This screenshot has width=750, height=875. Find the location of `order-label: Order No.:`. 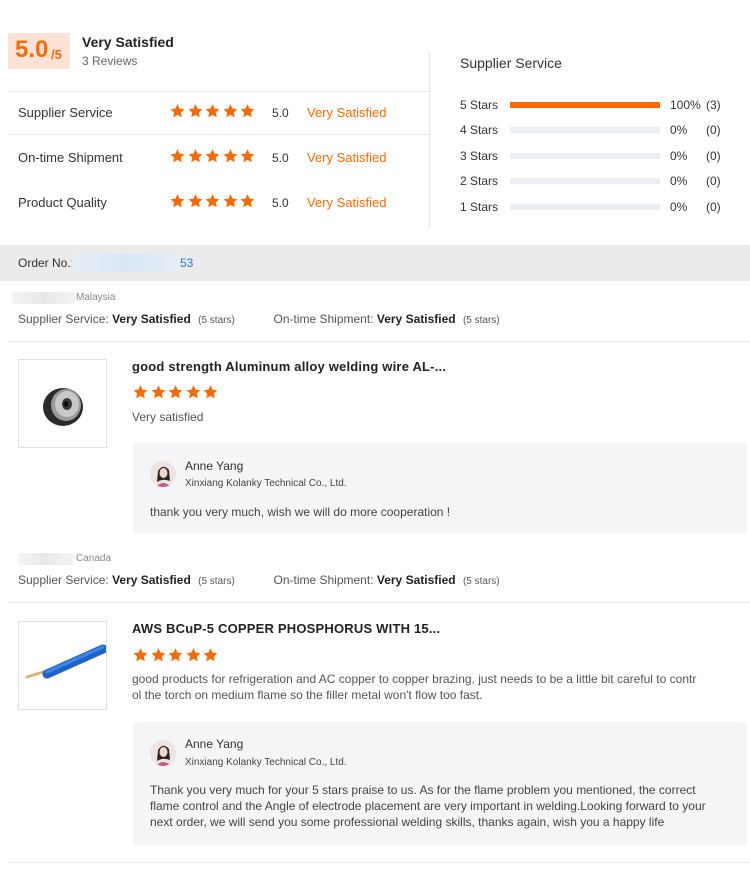

order-label: Order No.: is located at coordinates (46, 263).